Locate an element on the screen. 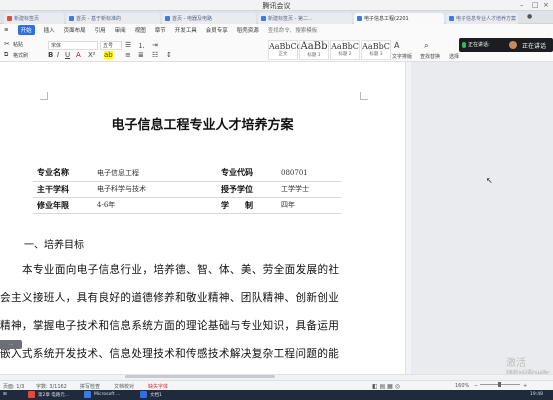 This screenshot has width=553, height=400. align-justify-icon: ☷ is located at coordinates (155, 55).